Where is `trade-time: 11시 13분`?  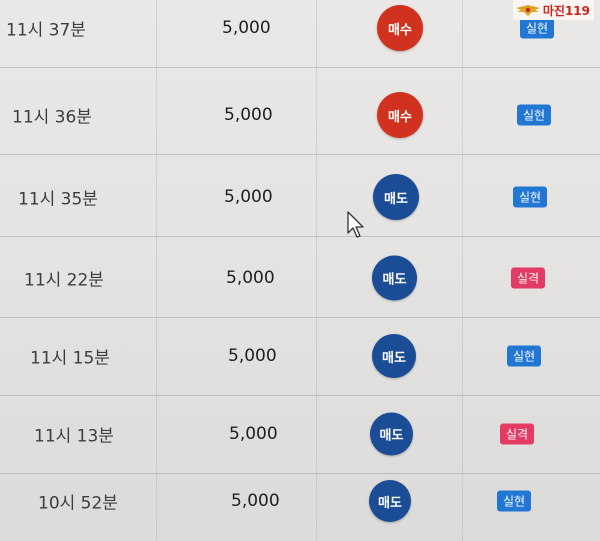 trade-time: 11시 13분 is located at coordinates (74, 436).